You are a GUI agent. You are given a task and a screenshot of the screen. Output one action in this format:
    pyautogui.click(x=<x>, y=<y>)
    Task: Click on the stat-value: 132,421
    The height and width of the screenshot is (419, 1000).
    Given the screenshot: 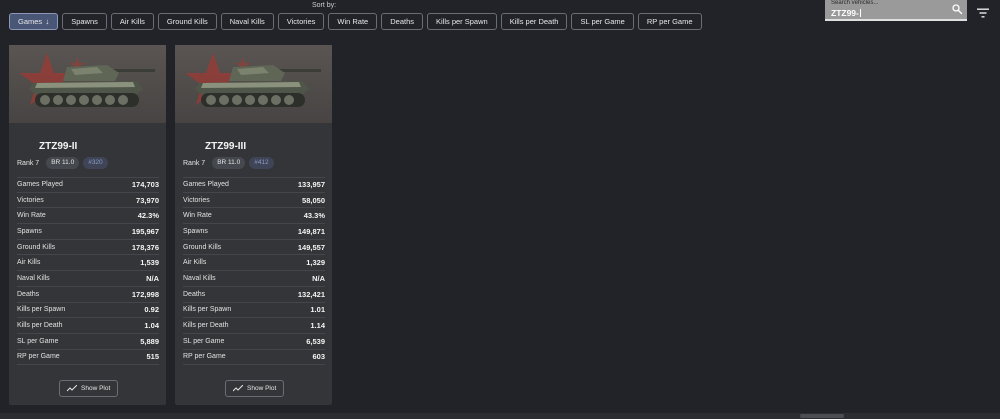 What is the action you would take?
    pyautogui.click(x=311, y=294)
    